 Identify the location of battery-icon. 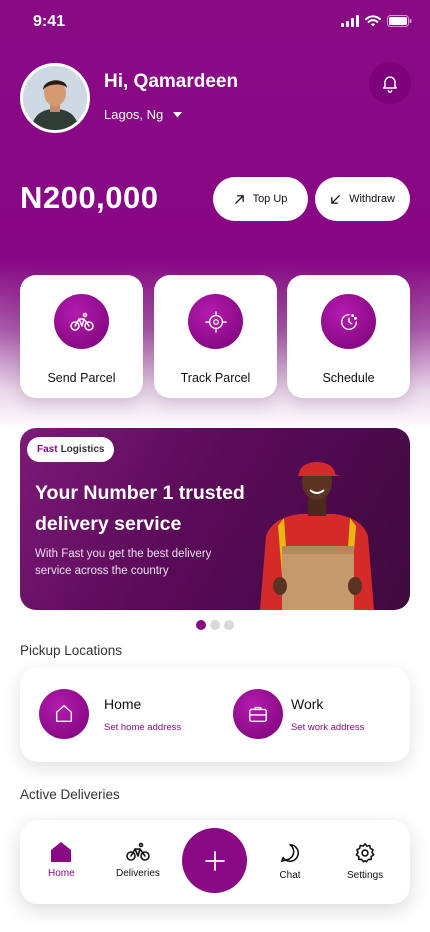
(399, 21).